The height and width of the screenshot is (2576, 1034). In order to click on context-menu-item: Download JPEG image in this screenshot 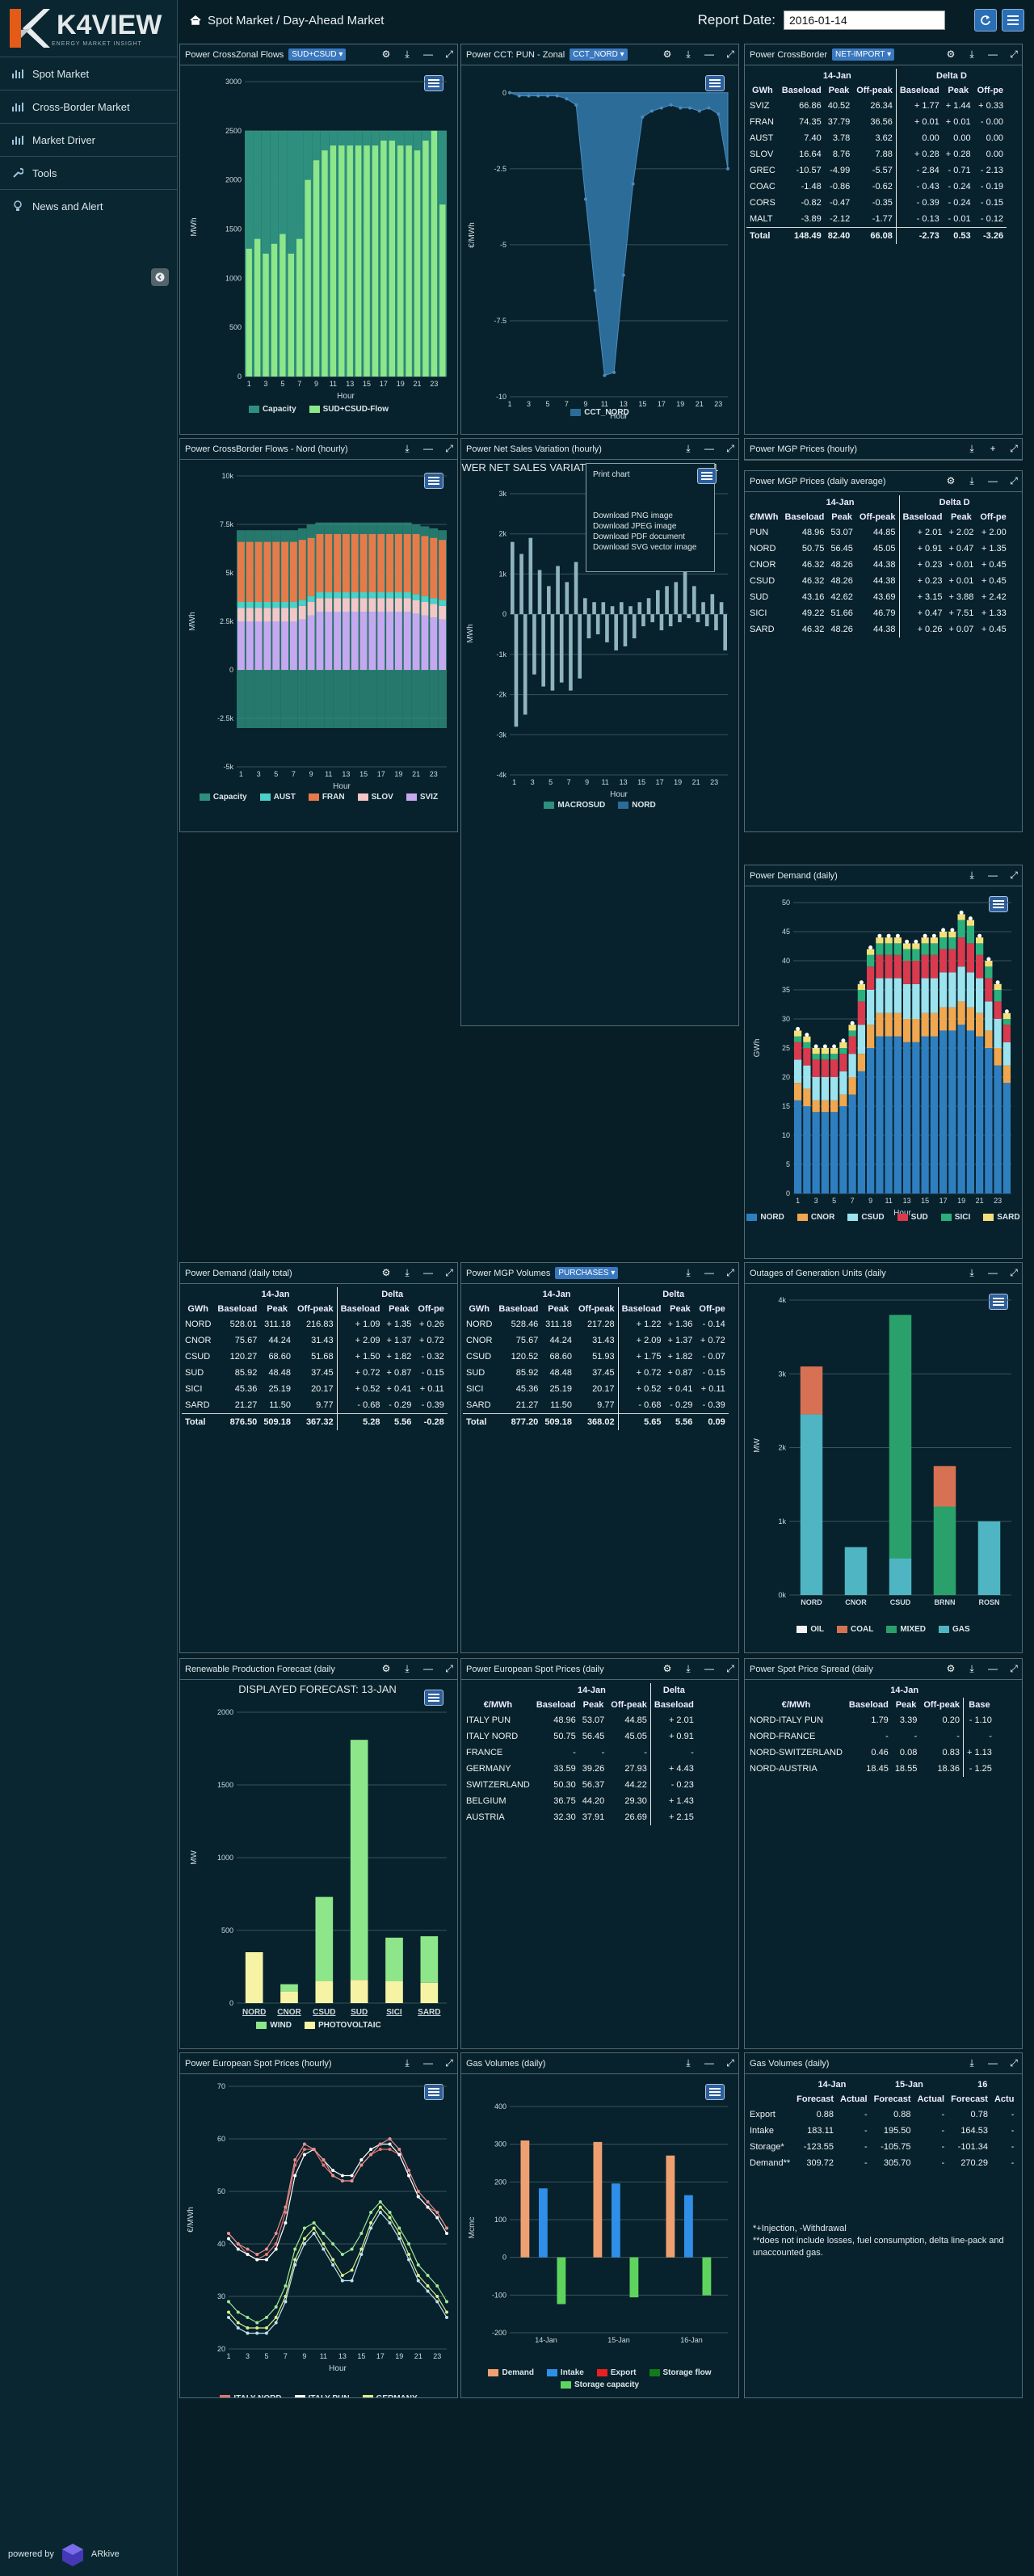, I will do `click(651, 526)`.